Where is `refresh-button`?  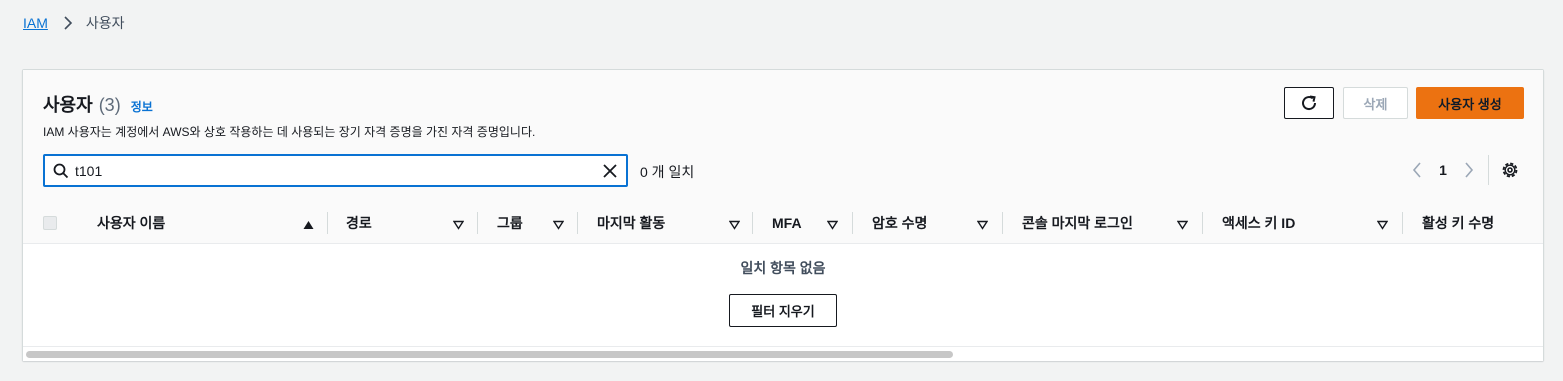 refresh-button is located at coordinates (1309, 103).